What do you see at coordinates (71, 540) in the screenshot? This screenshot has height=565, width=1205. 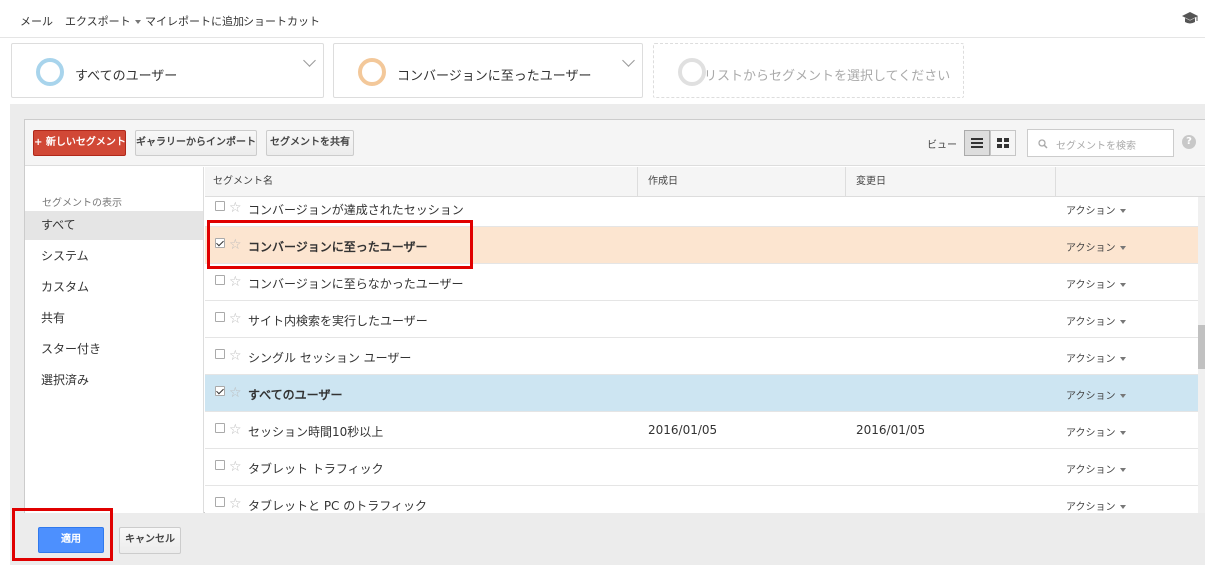 I see `apply-button: 適用` at bounding box center [71, 540].